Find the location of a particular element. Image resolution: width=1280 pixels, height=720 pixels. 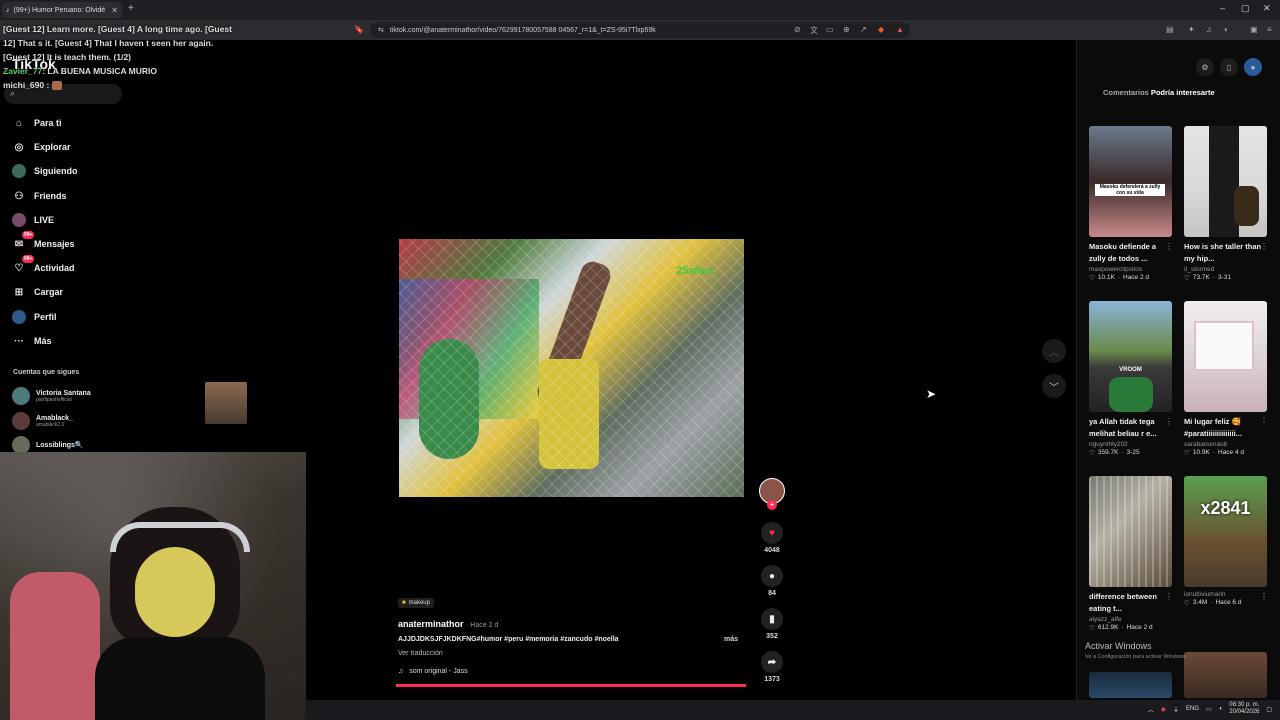

nav-mensajes: ✉ 99+ Mensajes is located at coordinates (43, 241).